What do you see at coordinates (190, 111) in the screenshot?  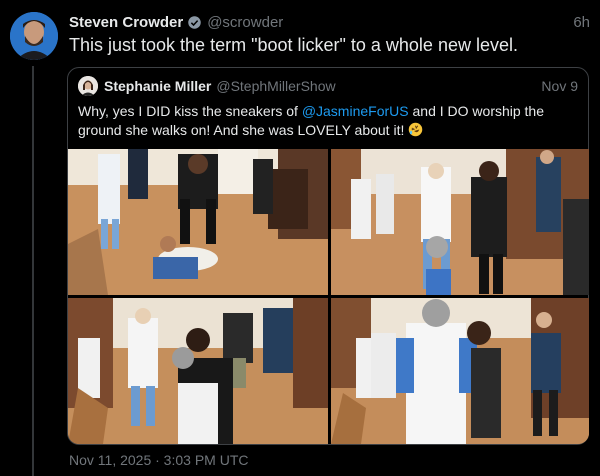 I see `quoted-text-part1: Why, yes I DID kiss the sneakers of` at bounding box center [190, 111].